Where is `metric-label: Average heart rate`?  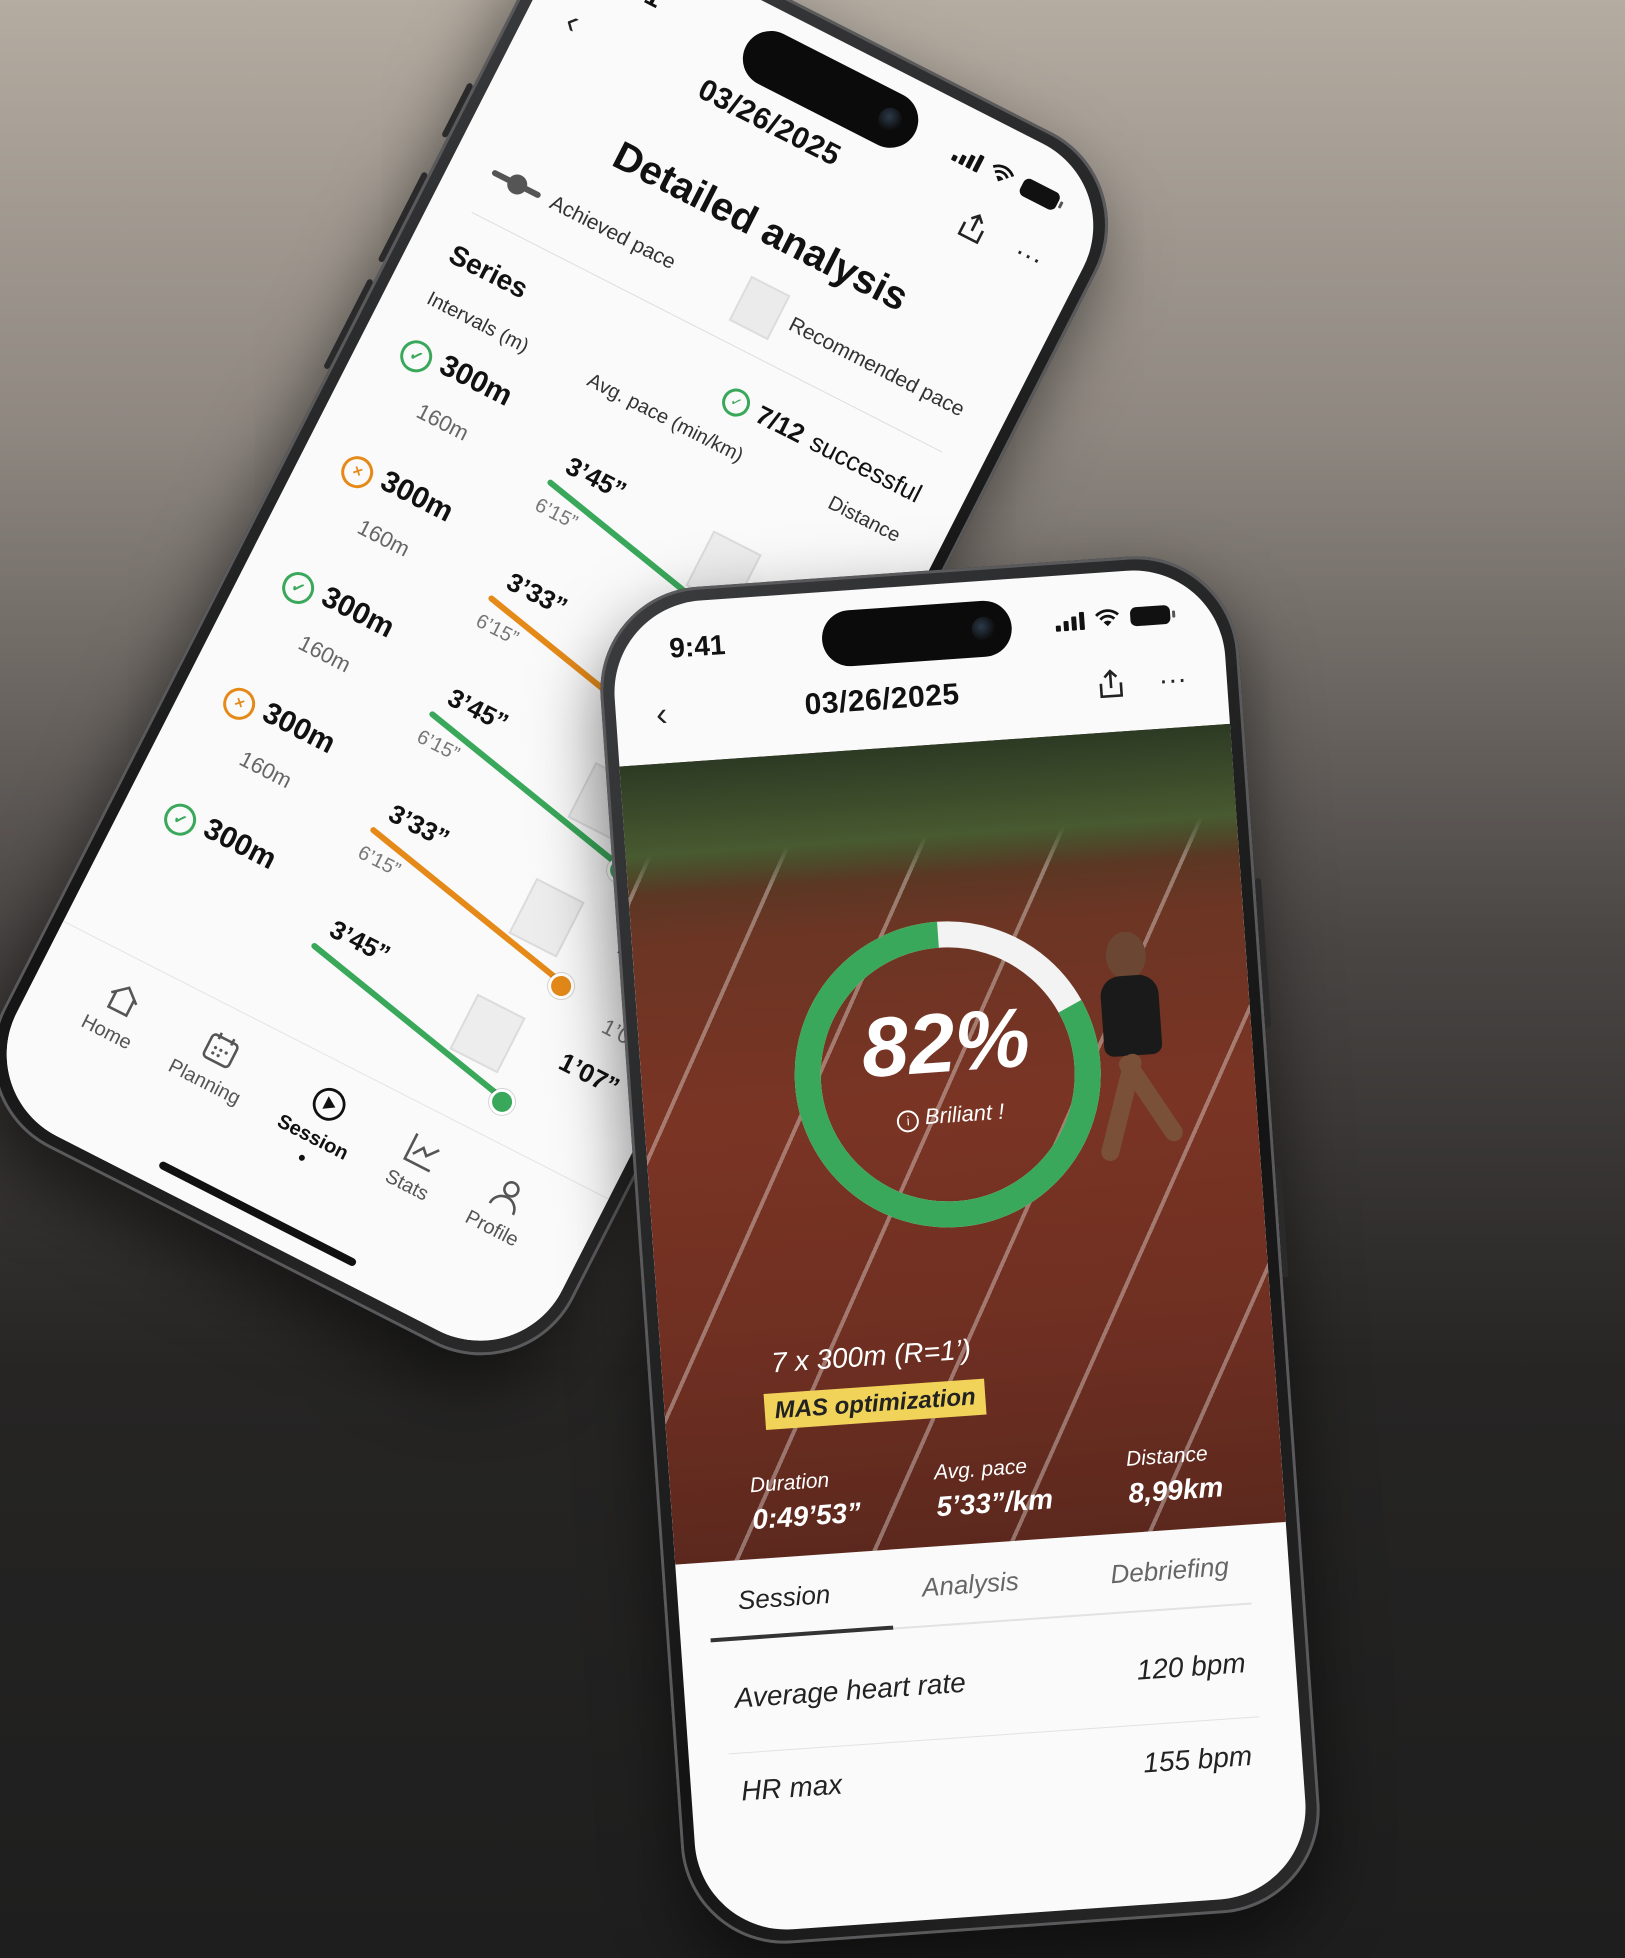 metric-label: Average heart rate is located at coordinates (850, 1690).